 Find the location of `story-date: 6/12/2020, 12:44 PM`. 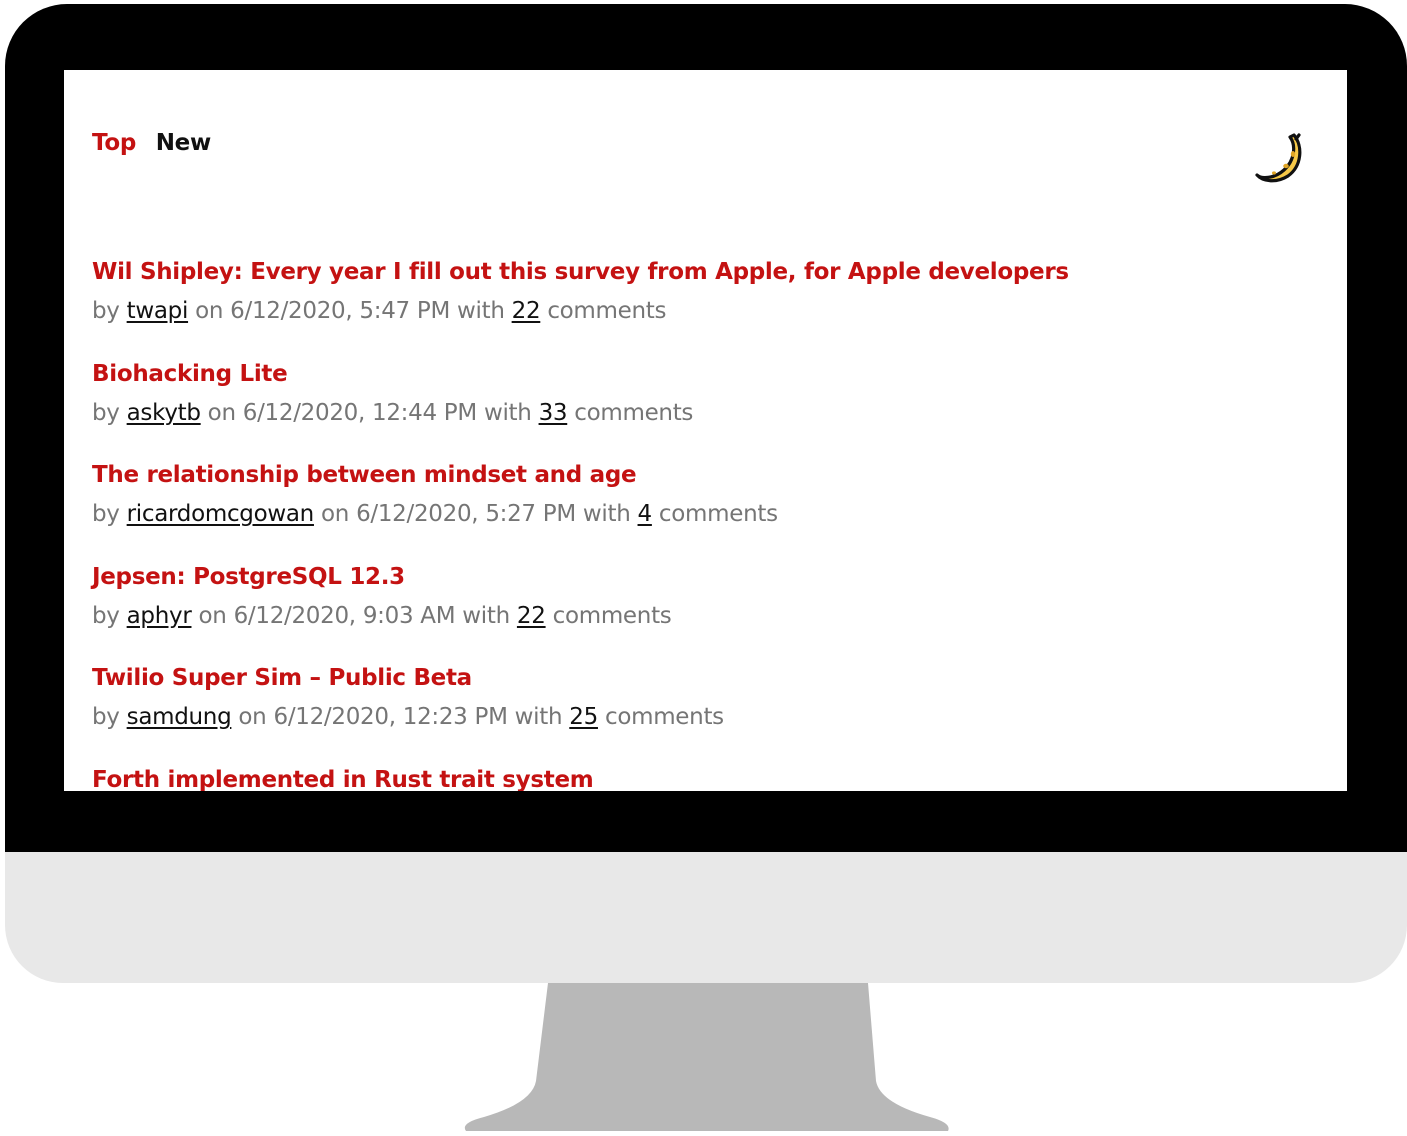

story-date: 6/12/2020, 12:44 PM is located at coordinates (359, 412).